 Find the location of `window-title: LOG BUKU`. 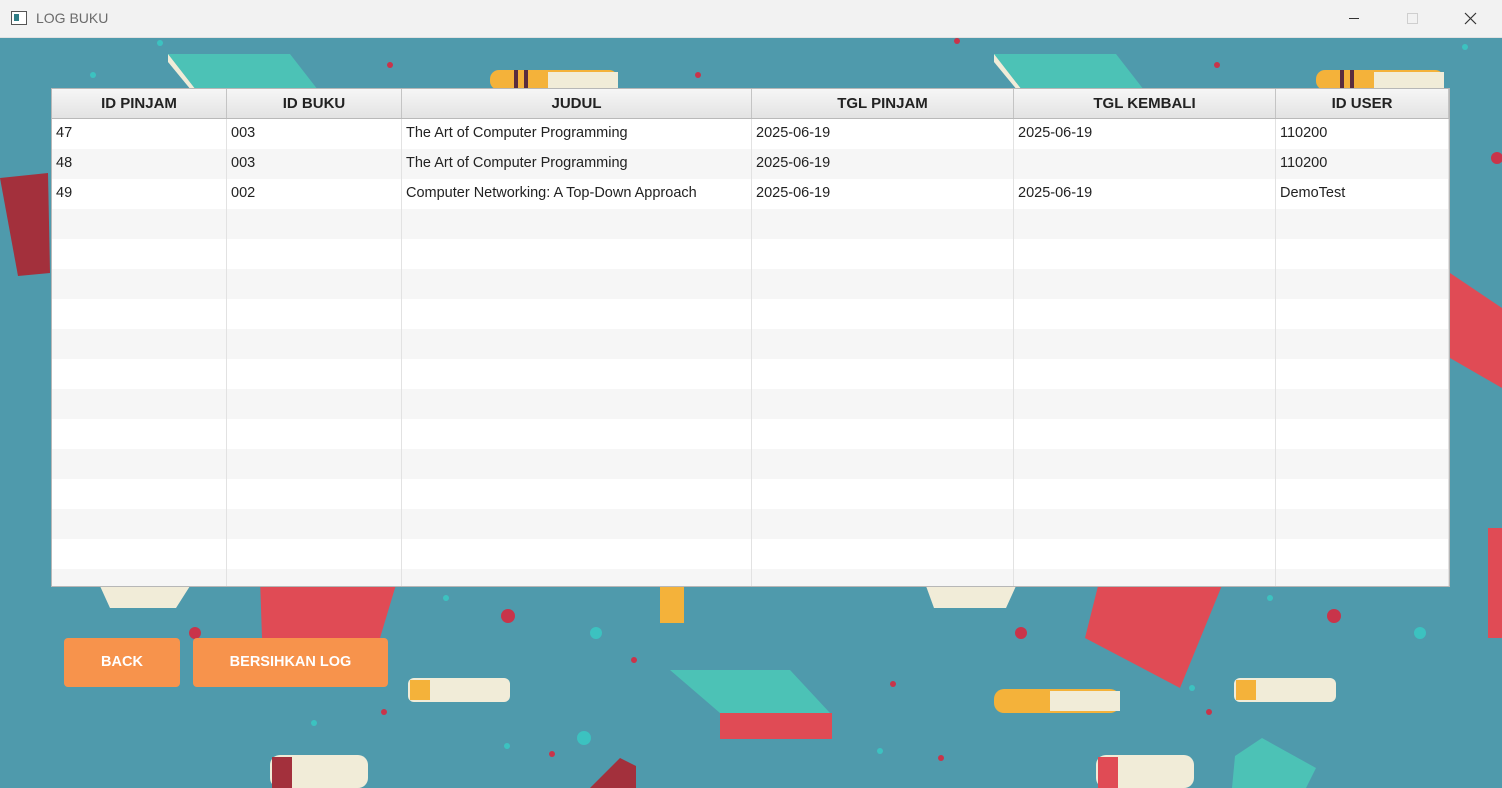

window-title: LOG BUKU is located at coordinates (72, 18).